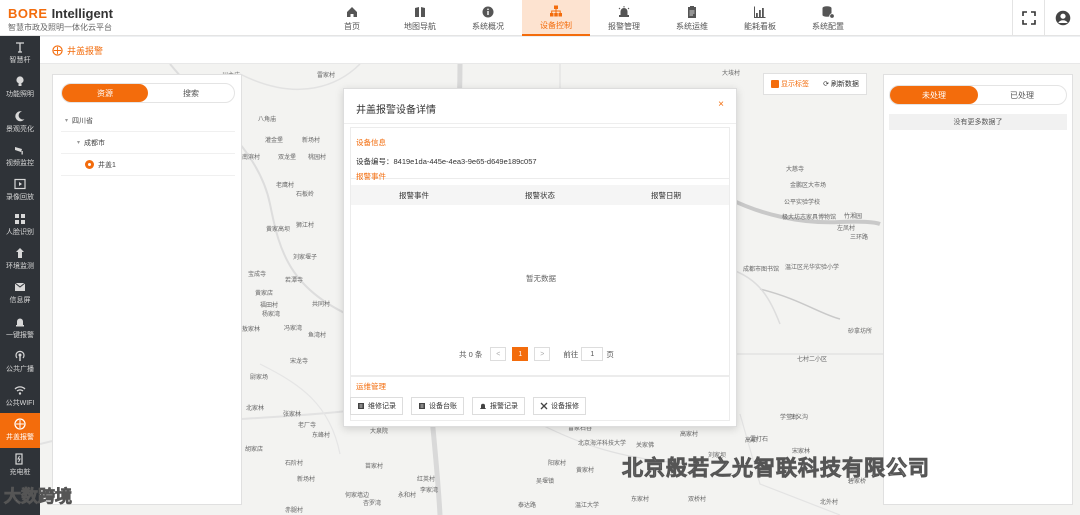 The height and width of the screenshot is (515, 1080). What do you see at coordinates (721, 104) in the screenshot?
I see `close-button: ×` at bounding box center [721, 104].